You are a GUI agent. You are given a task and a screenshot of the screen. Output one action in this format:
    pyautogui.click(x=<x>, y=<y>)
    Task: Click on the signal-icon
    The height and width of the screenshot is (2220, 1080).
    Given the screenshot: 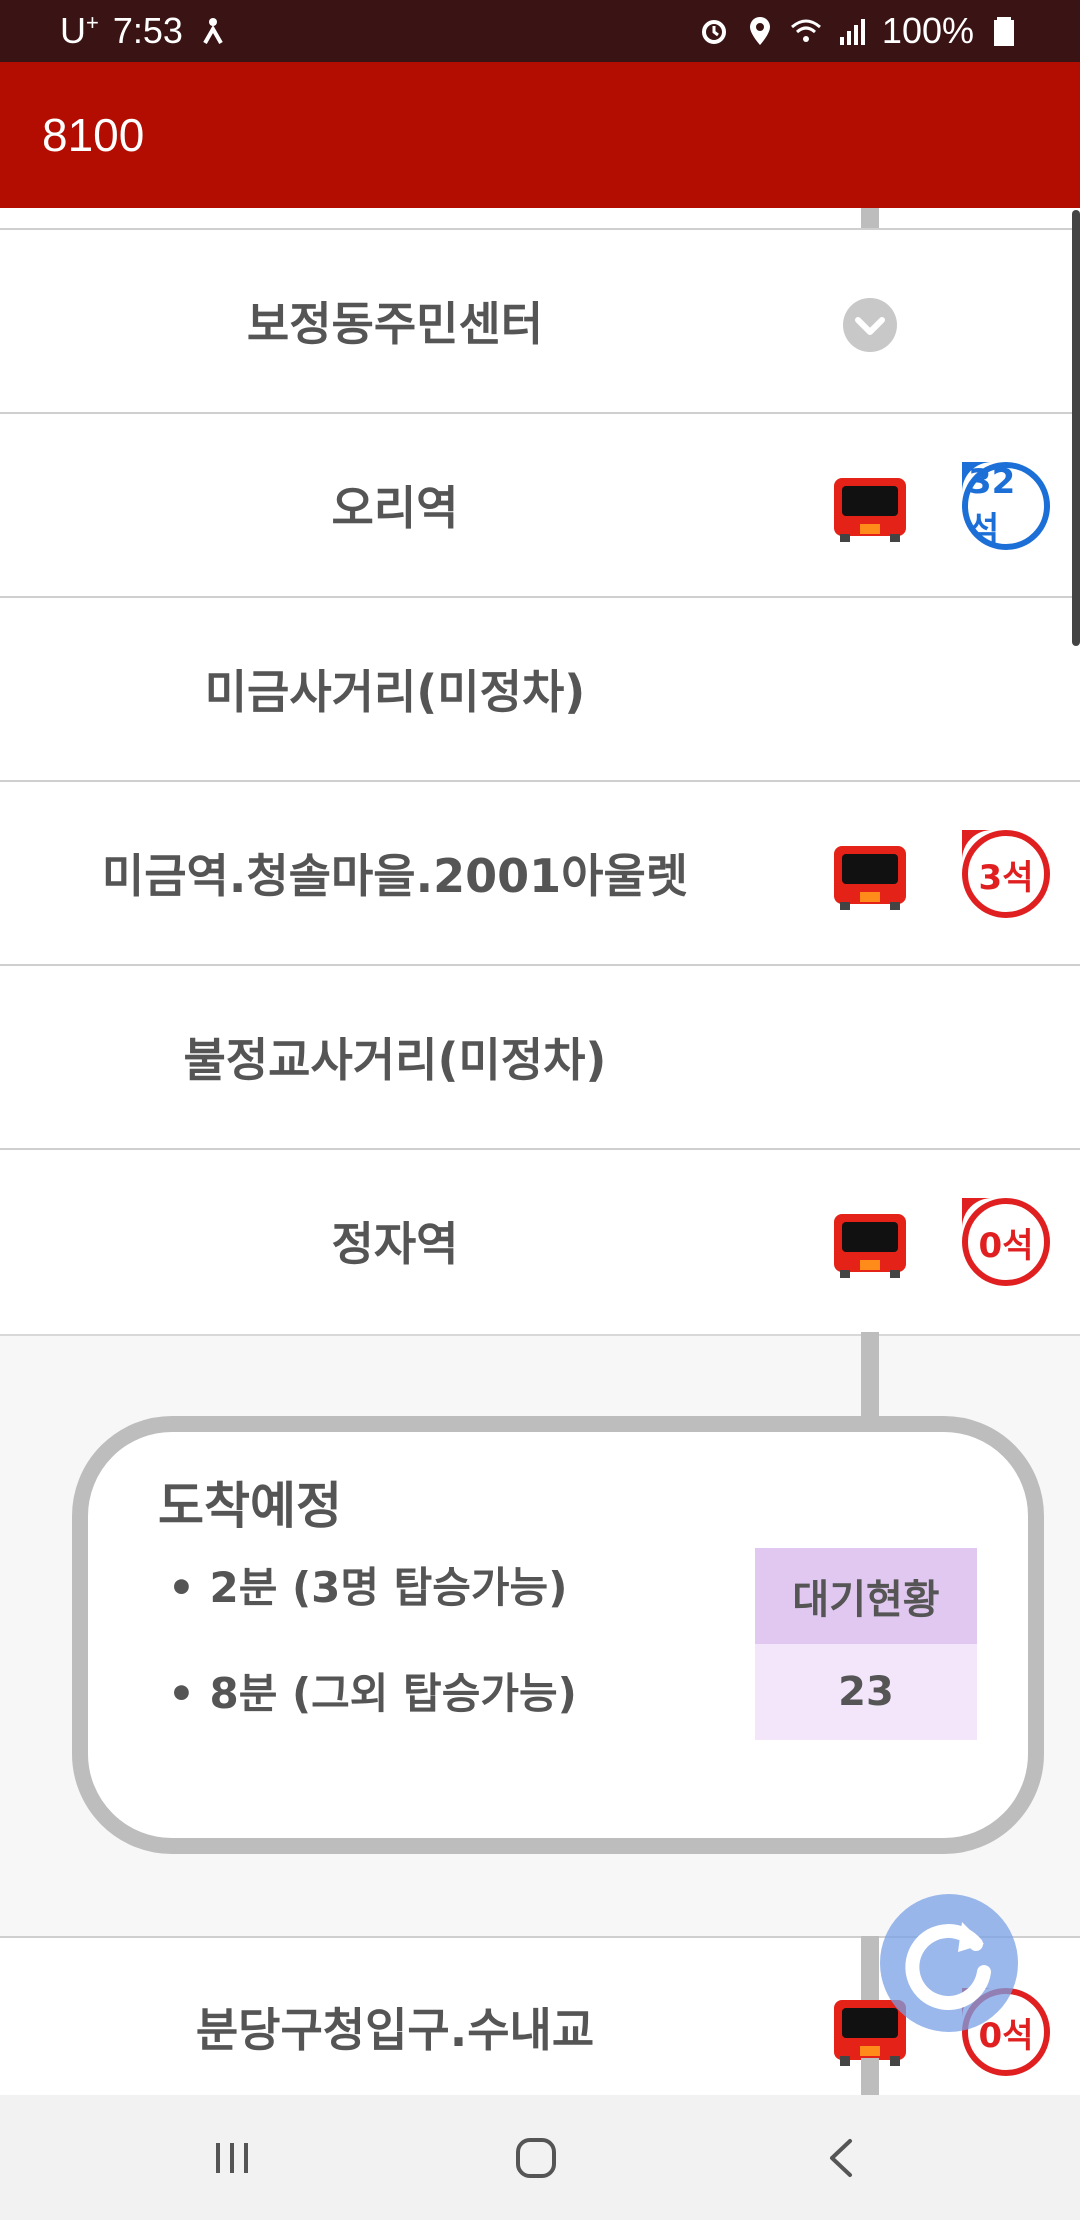 What is the action you would take?
    pyautogui.click(x=852, y=32)
    